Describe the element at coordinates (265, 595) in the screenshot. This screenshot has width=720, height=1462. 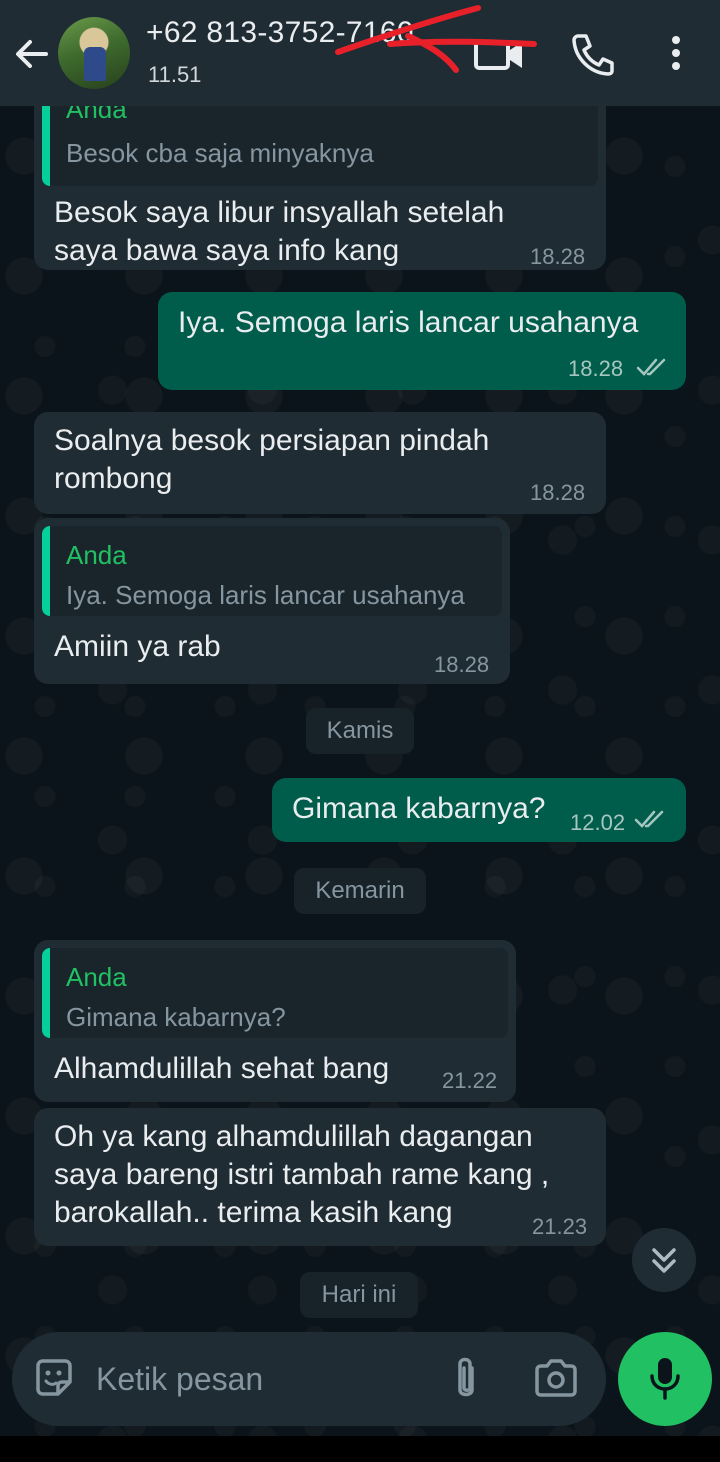
I see `quote-text: Iya. Semoga laris lancar usahanya` at that location.